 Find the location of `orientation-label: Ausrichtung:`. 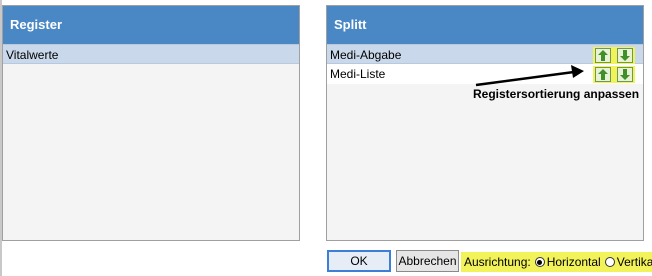

orientation-label: Ausrichtung: is located at coordinates (497, 262).